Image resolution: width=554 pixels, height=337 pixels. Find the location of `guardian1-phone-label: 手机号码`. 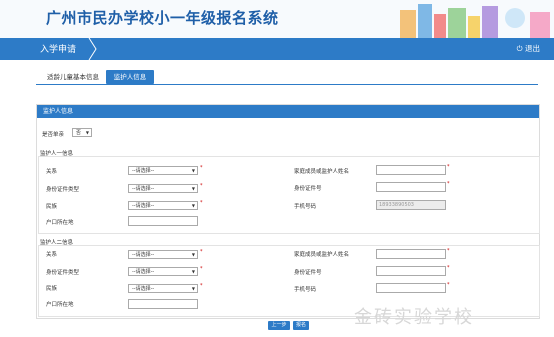

guardian1-phone-label: 手机号码 is located at coordinates (305, 207).